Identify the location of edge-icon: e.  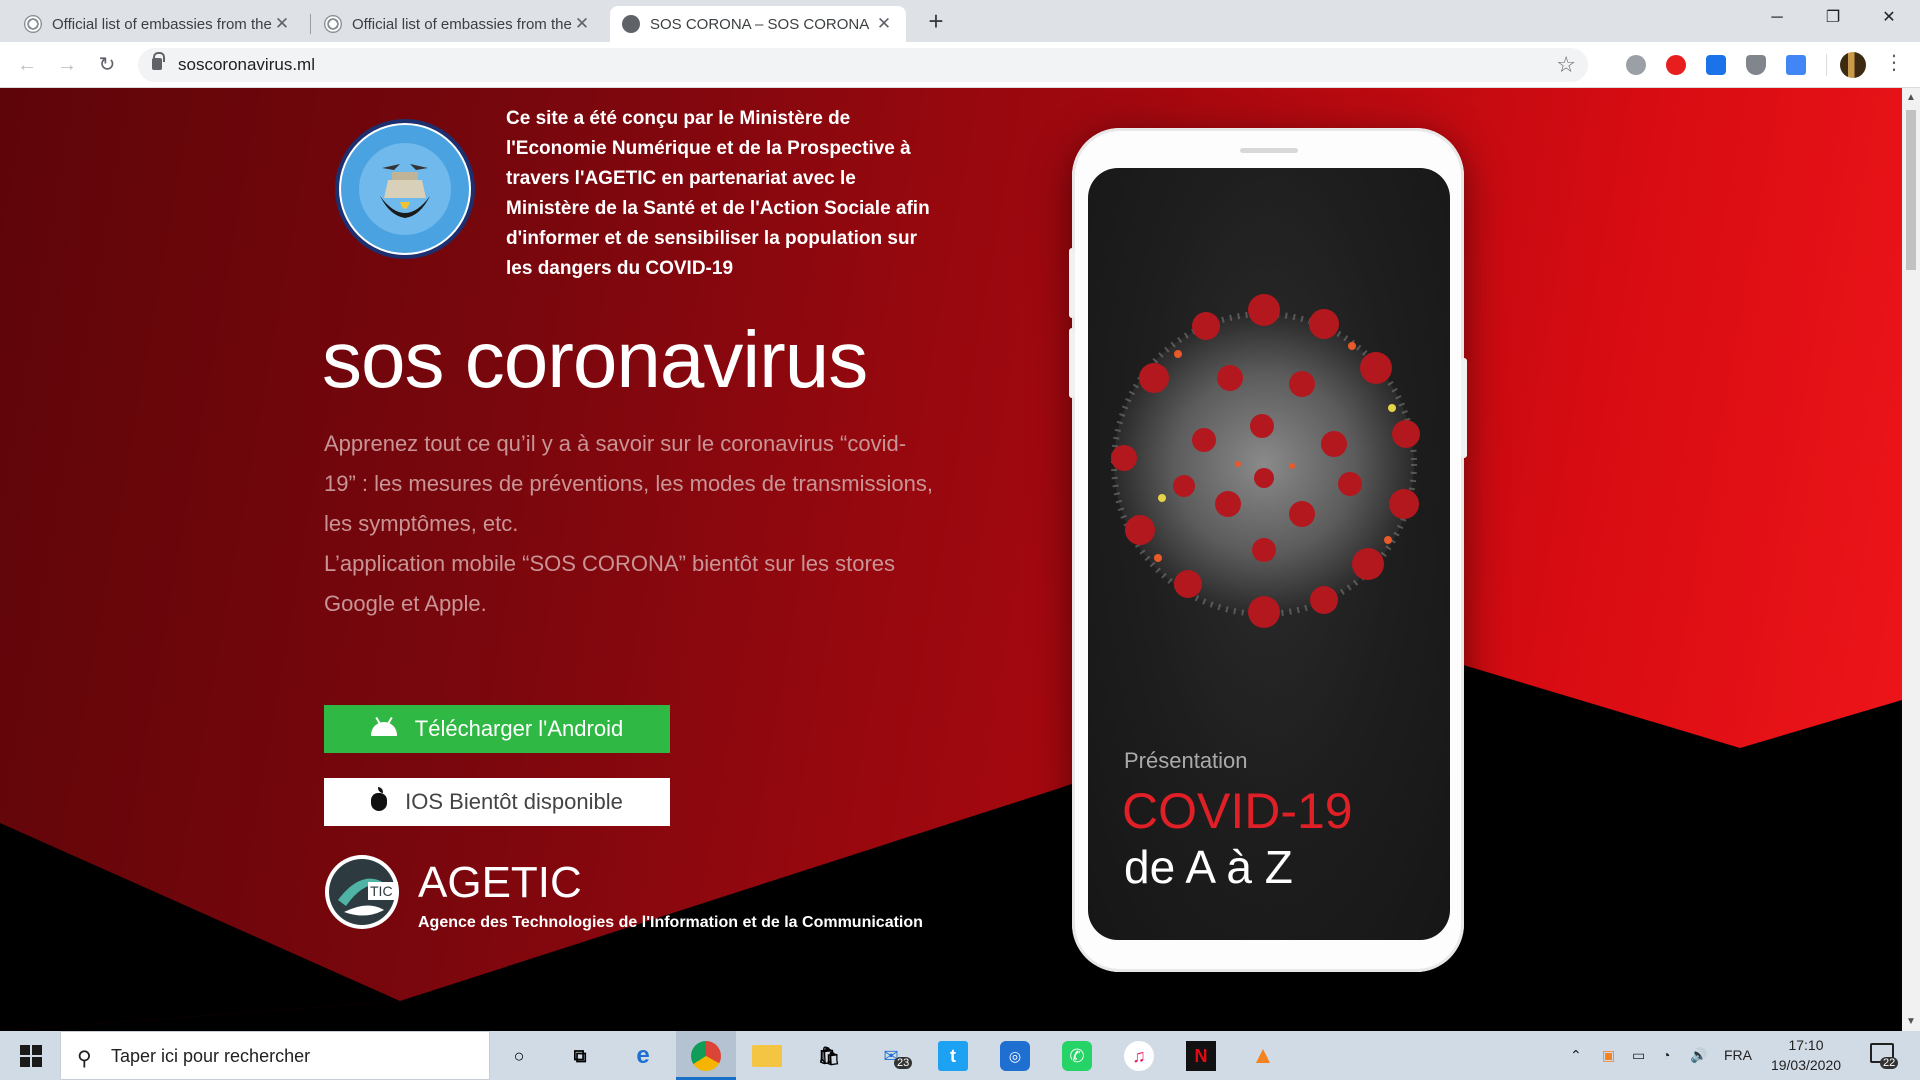
(643, 1056).